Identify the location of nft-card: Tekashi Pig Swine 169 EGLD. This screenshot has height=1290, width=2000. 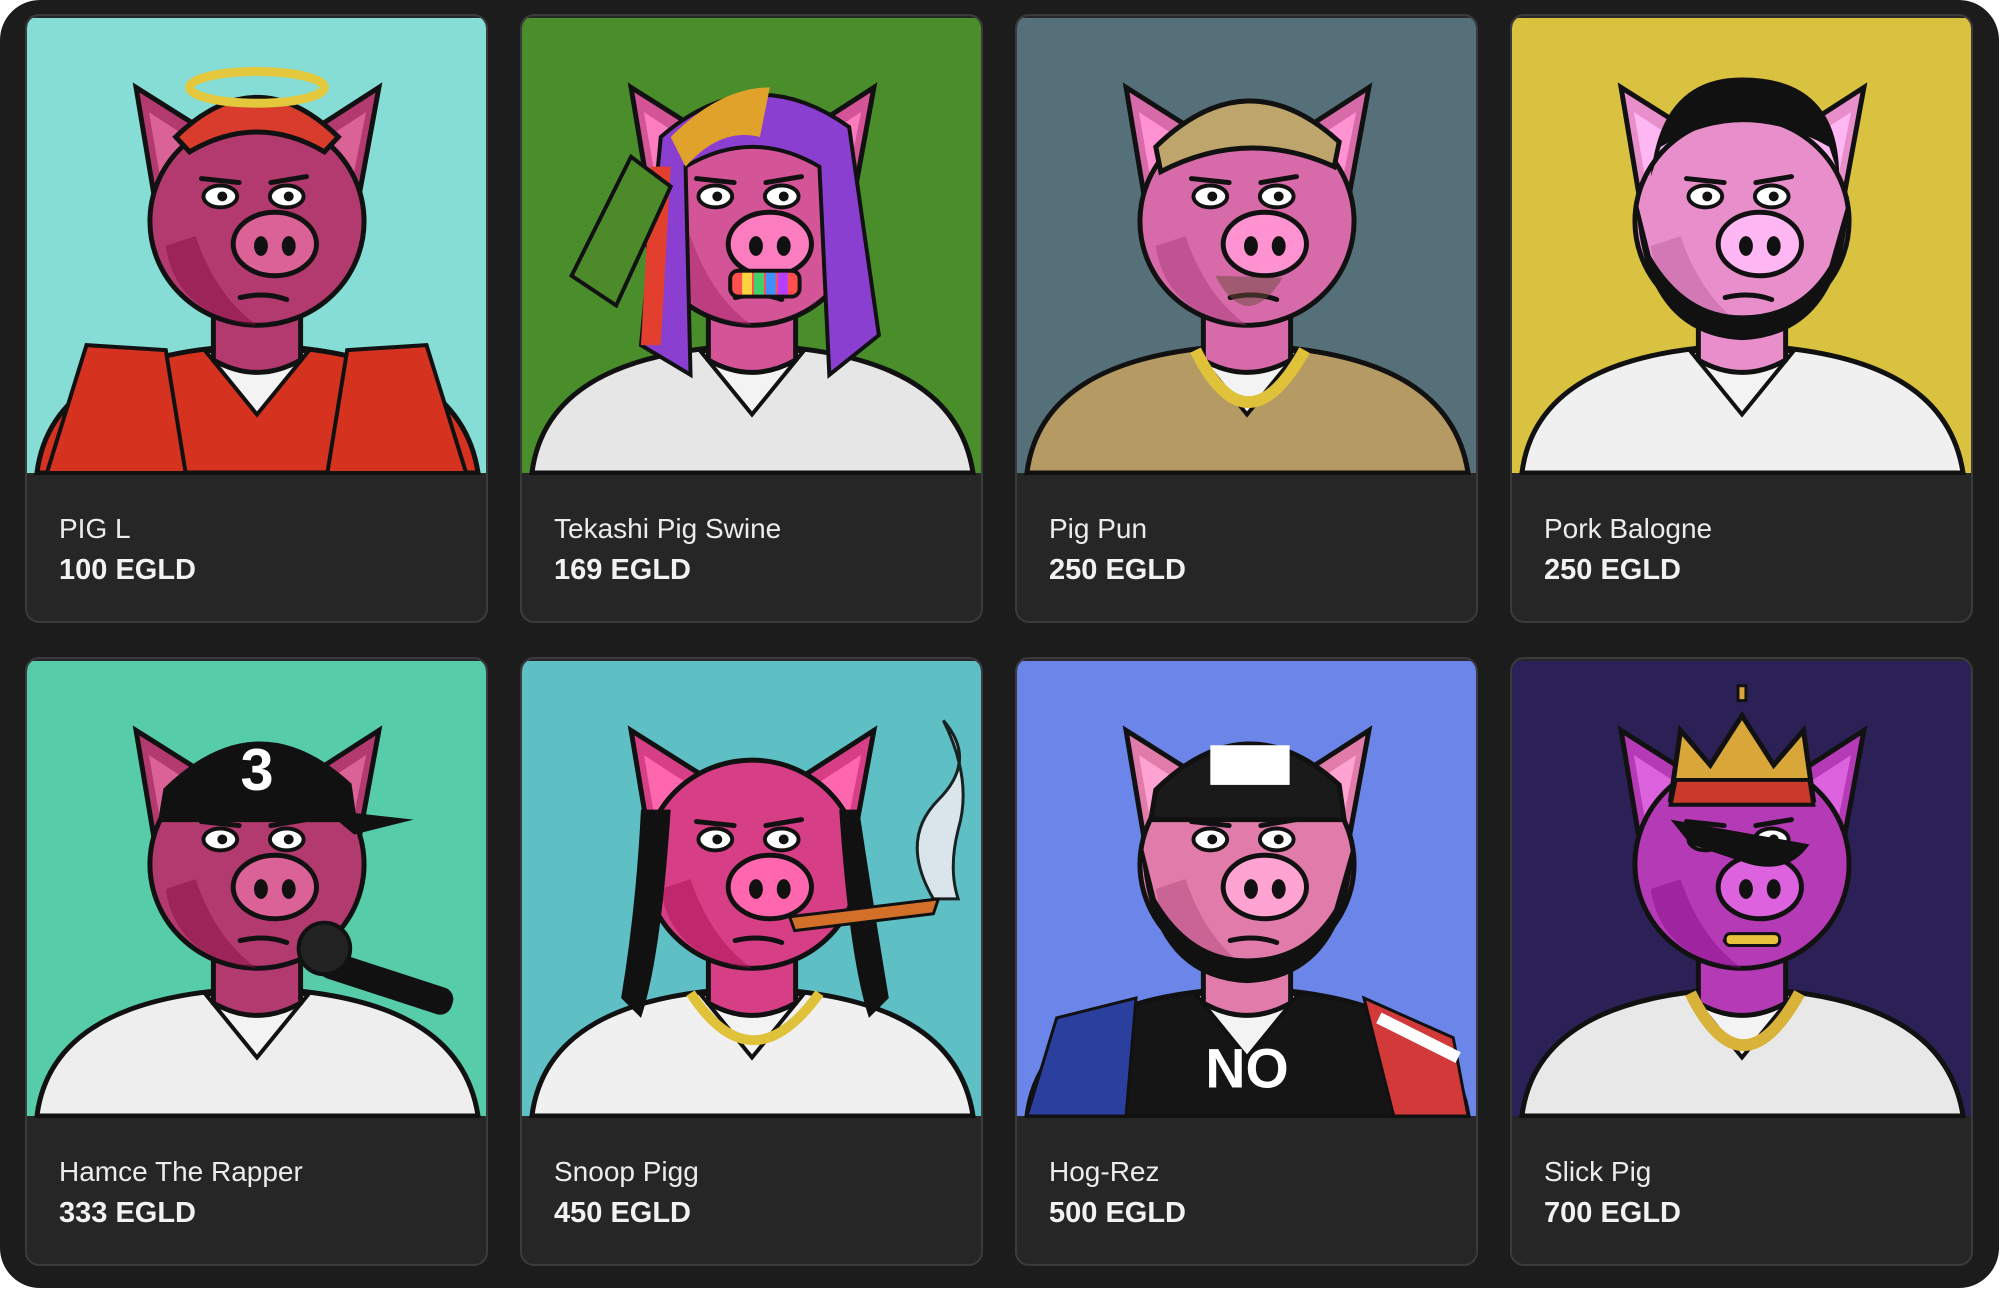
(751, 318).